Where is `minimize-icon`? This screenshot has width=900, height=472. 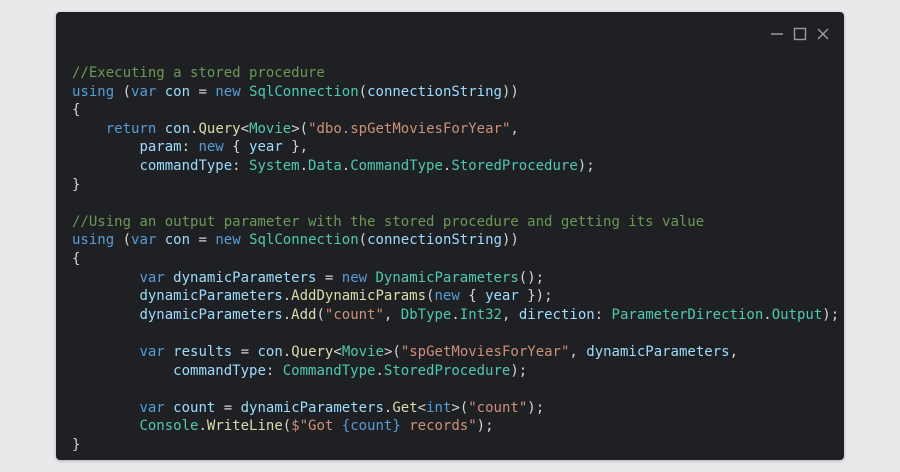 minimize-icon is located at coordinates (777, 34).